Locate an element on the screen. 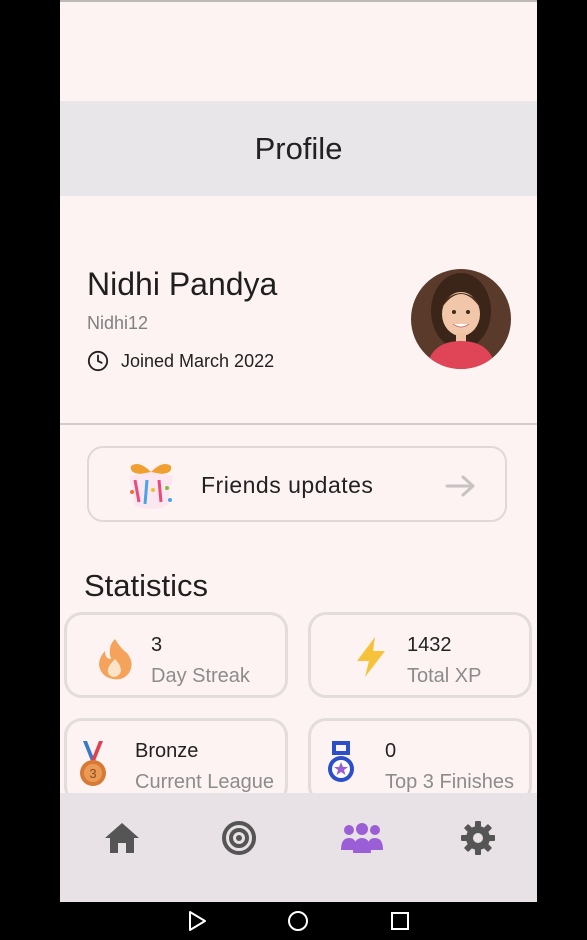 This screenshot has width=587, height=940. stat-value: 0 is located at coordinates (391, 751).